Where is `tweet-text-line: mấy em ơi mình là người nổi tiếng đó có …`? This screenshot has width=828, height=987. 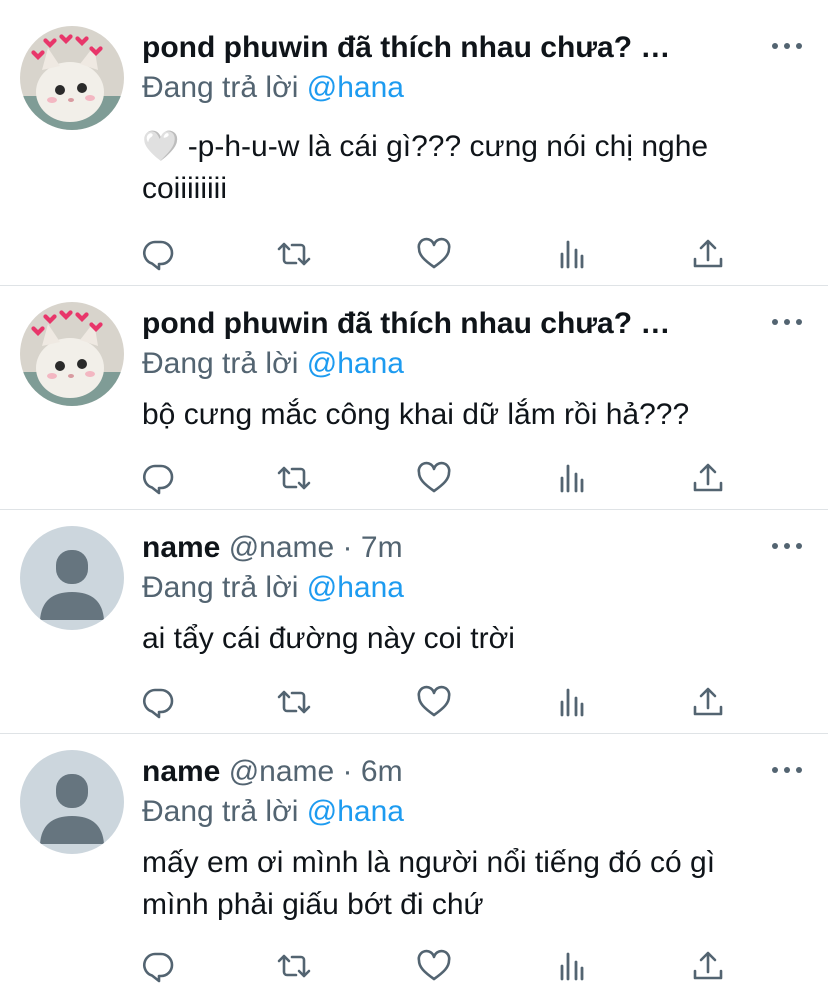 tweet-text-line: mấy em ơi mình là người nổi tiếng đó có … is located at coordinates (429, 862).